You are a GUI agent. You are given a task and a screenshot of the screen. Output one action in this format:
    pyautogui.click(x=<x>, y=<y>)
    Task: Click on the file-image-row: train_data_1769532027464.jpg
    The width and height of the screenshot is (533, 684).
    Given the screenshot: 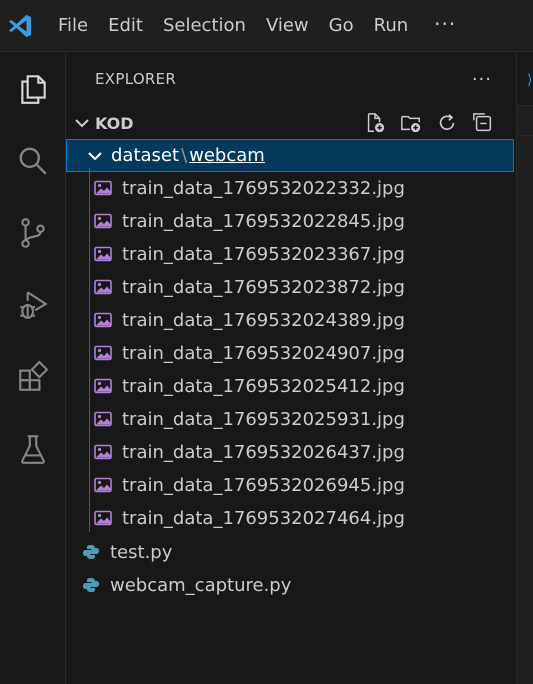 What is the action you would take?
    pyautogui.click(x=290, y=518)
    